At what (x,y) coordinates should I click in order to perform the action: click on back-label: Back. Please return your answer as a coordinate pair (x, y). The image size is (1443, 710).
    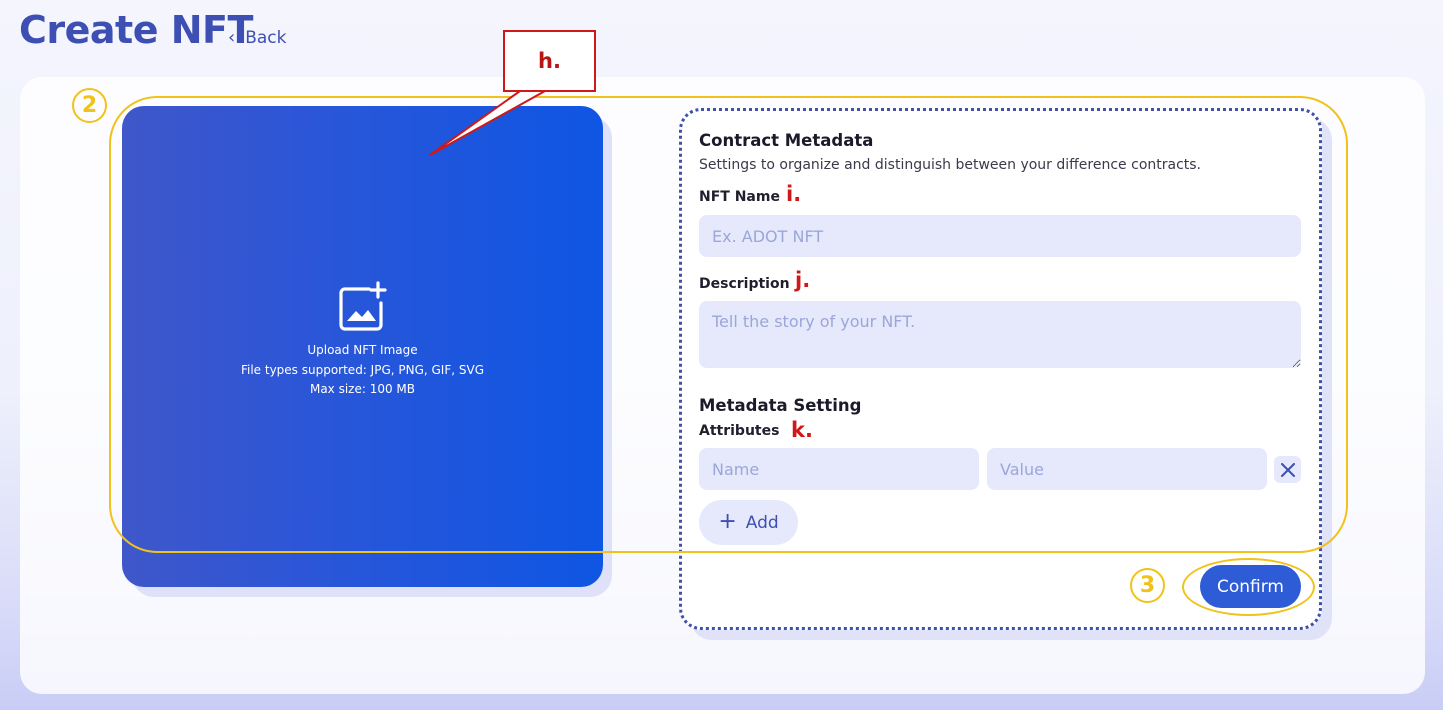
    Looking at the image, I should click on (266, 37).